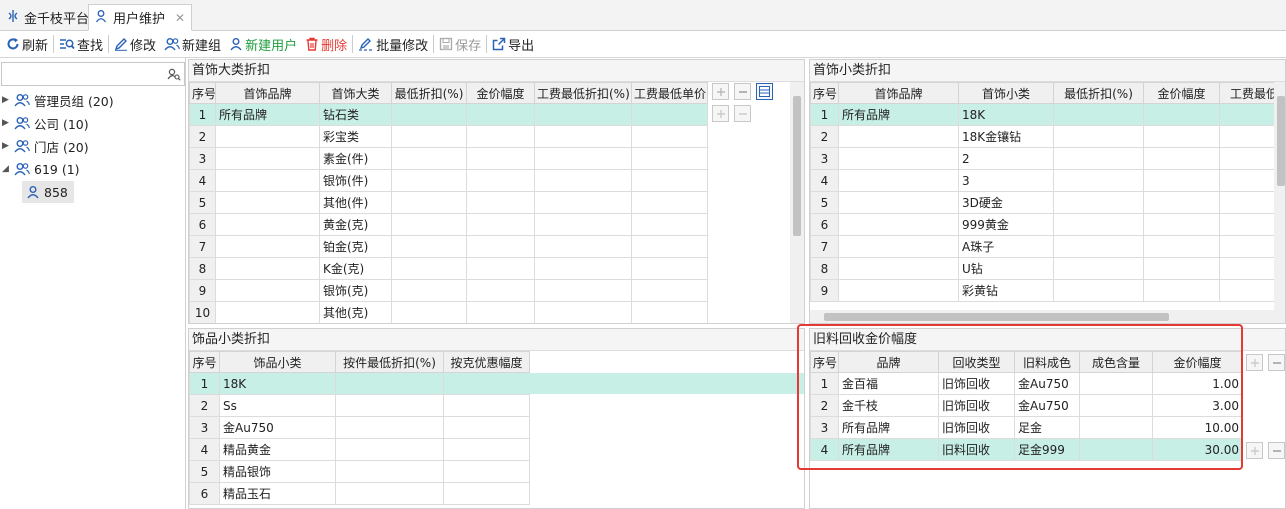 This screenshot has width=1286, height=509. I want to click on col-header: 旧料成色, so click(1047, 362).